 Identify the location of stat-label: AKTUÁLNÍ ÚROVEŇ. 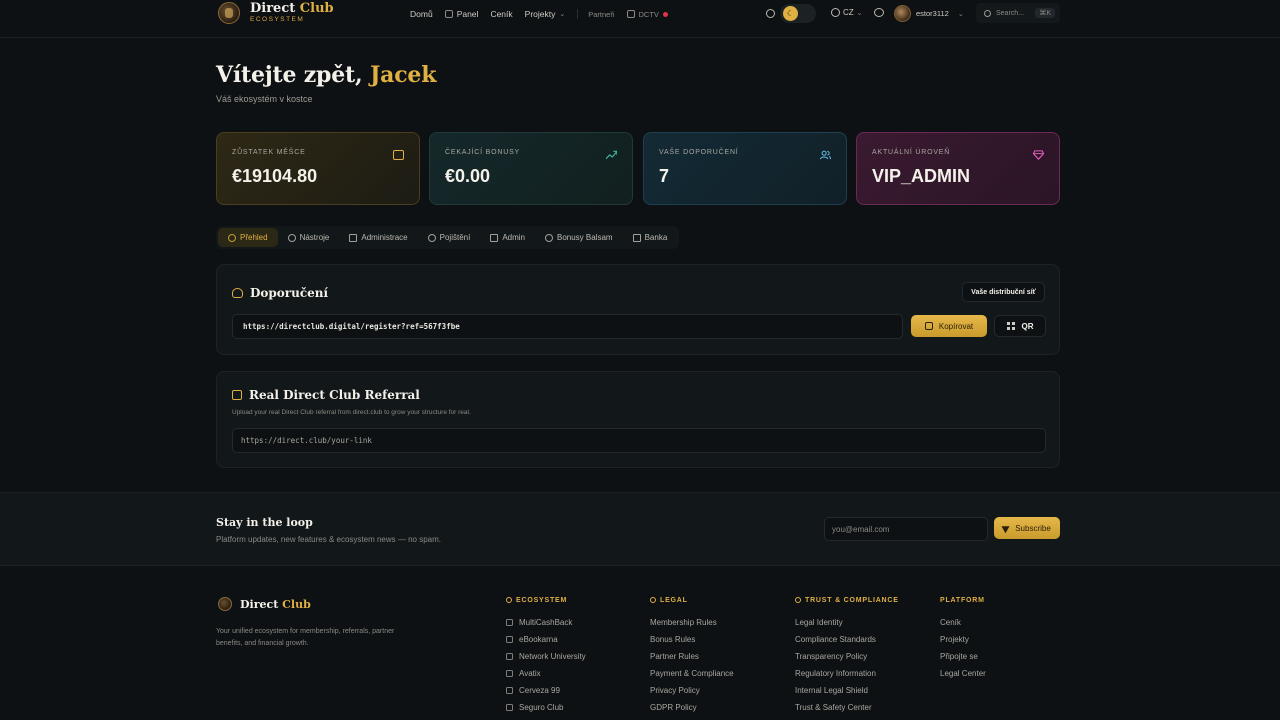
(911, 152).